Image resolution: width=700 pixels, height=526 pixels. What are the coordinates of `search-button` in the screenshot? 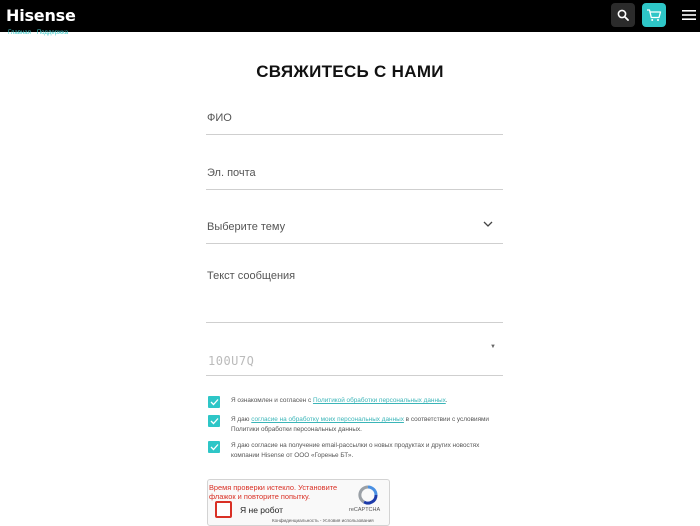 It's located at (623, 15).